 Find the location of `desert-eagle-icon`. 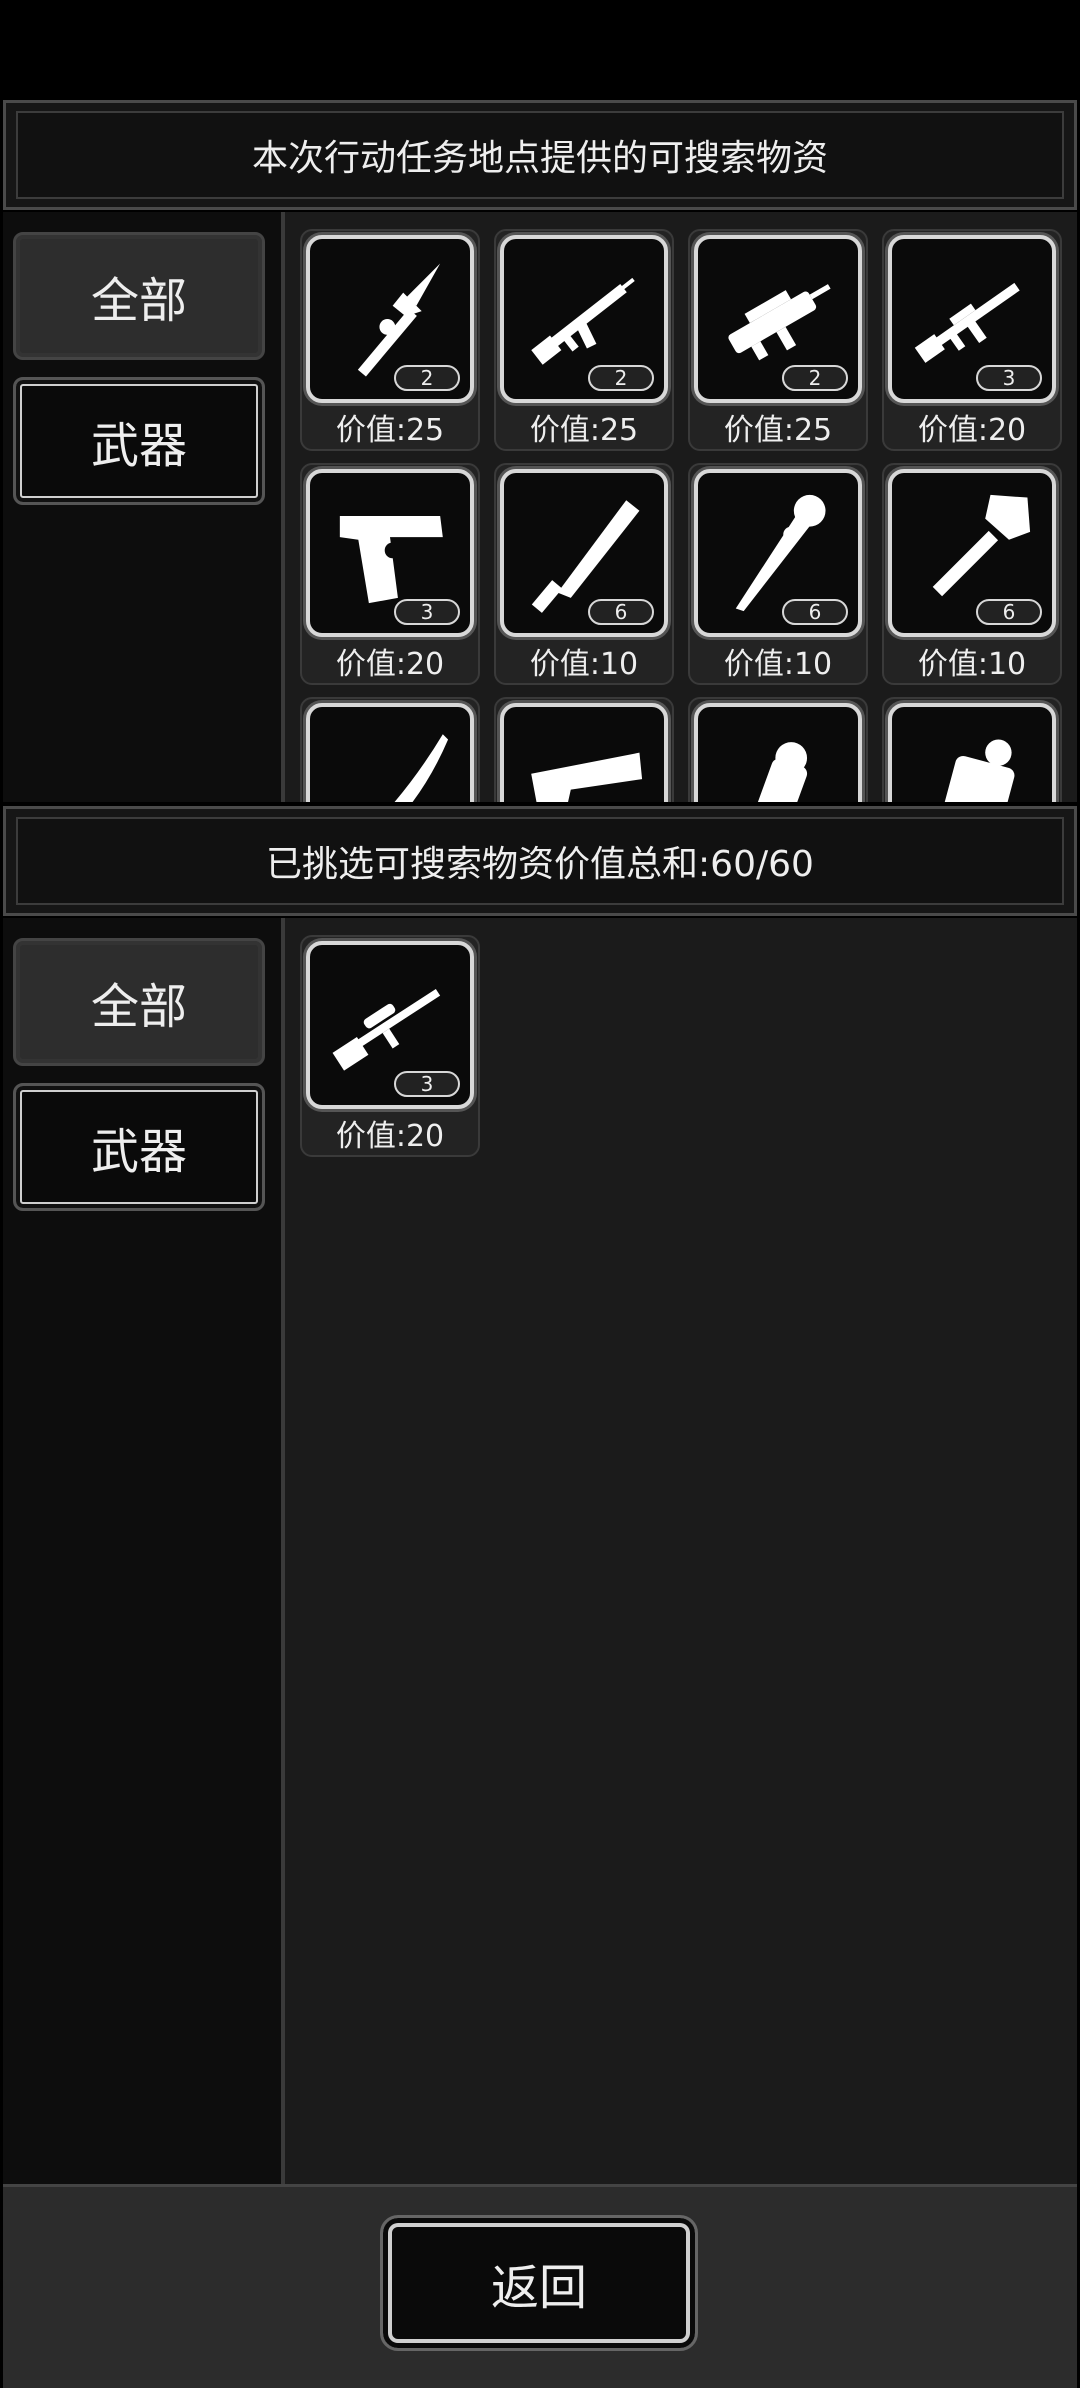

desert-eagle-icon is located at coordinates (584, 752).